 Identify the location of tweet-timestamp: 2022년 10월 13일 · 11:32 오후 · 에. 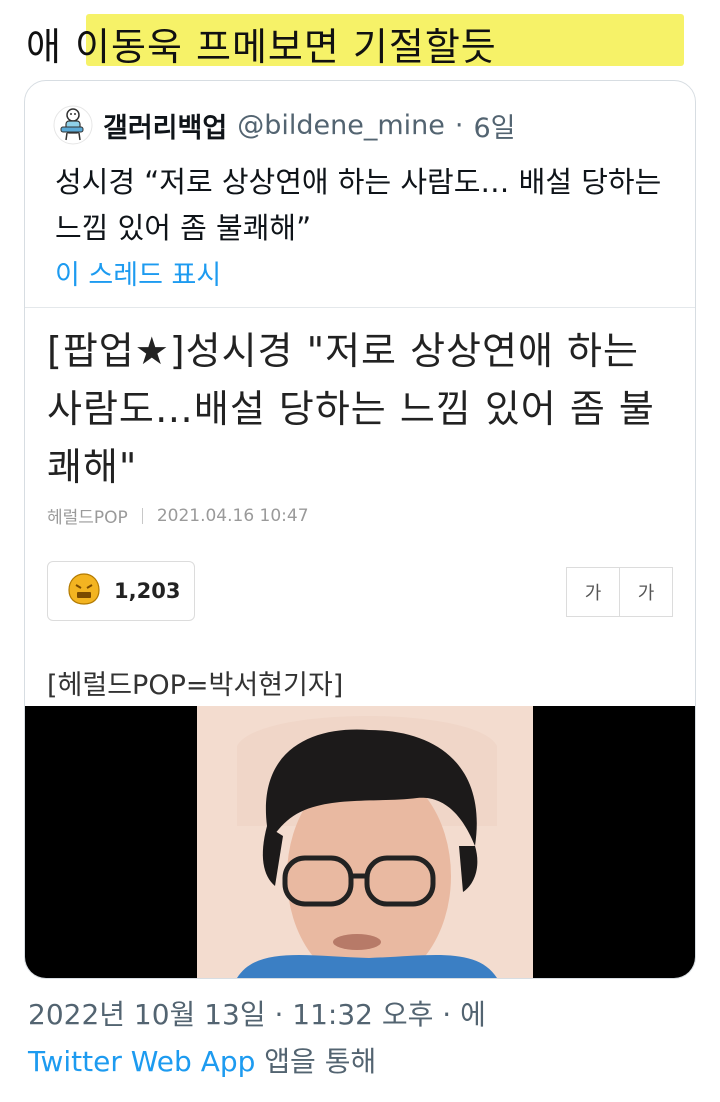
(257, 1013).